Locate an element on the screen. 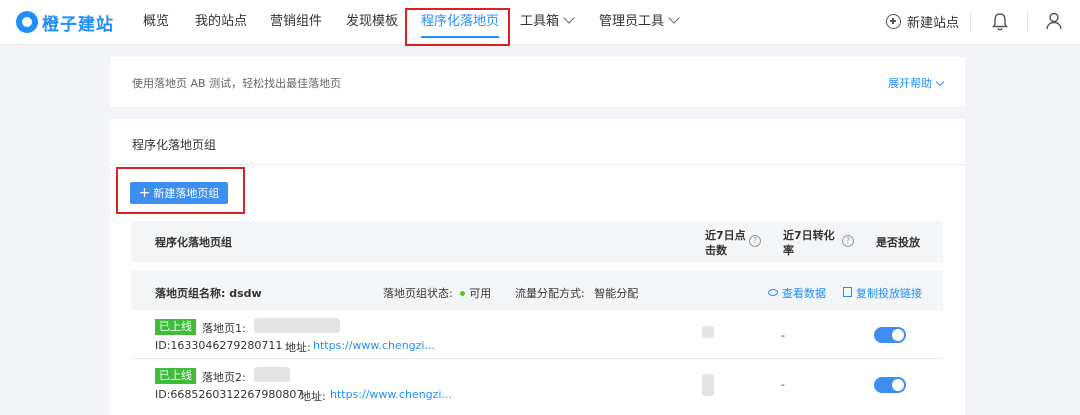  nav-item-marketing-components: 营销组件 is located at coordinates (296, 22).